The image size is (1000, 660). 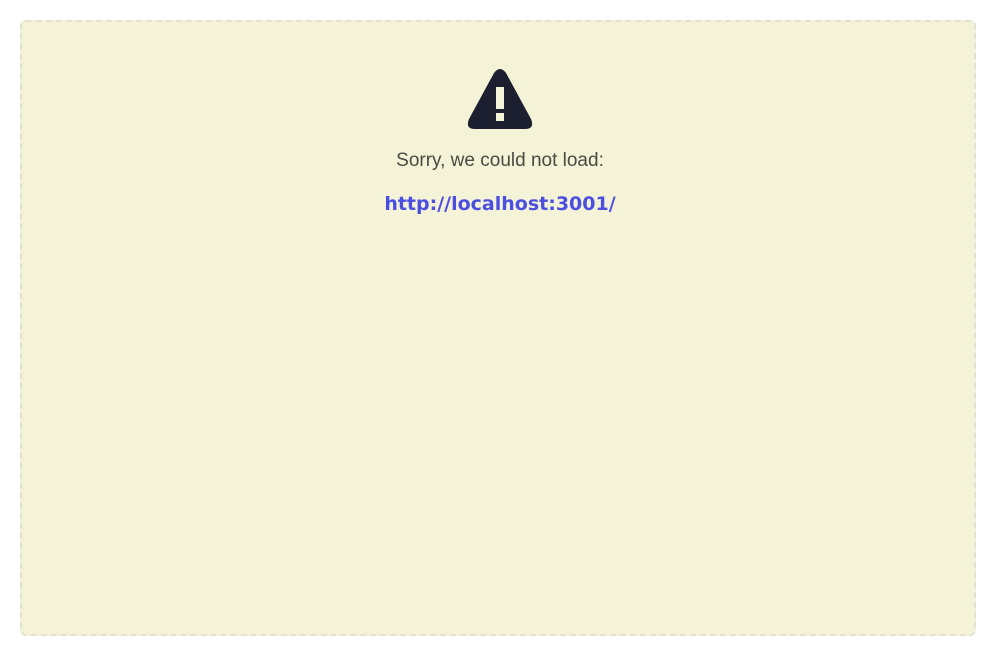 I want to click on error-message: Sorry, we could not load:, so click(x=500, y=160).